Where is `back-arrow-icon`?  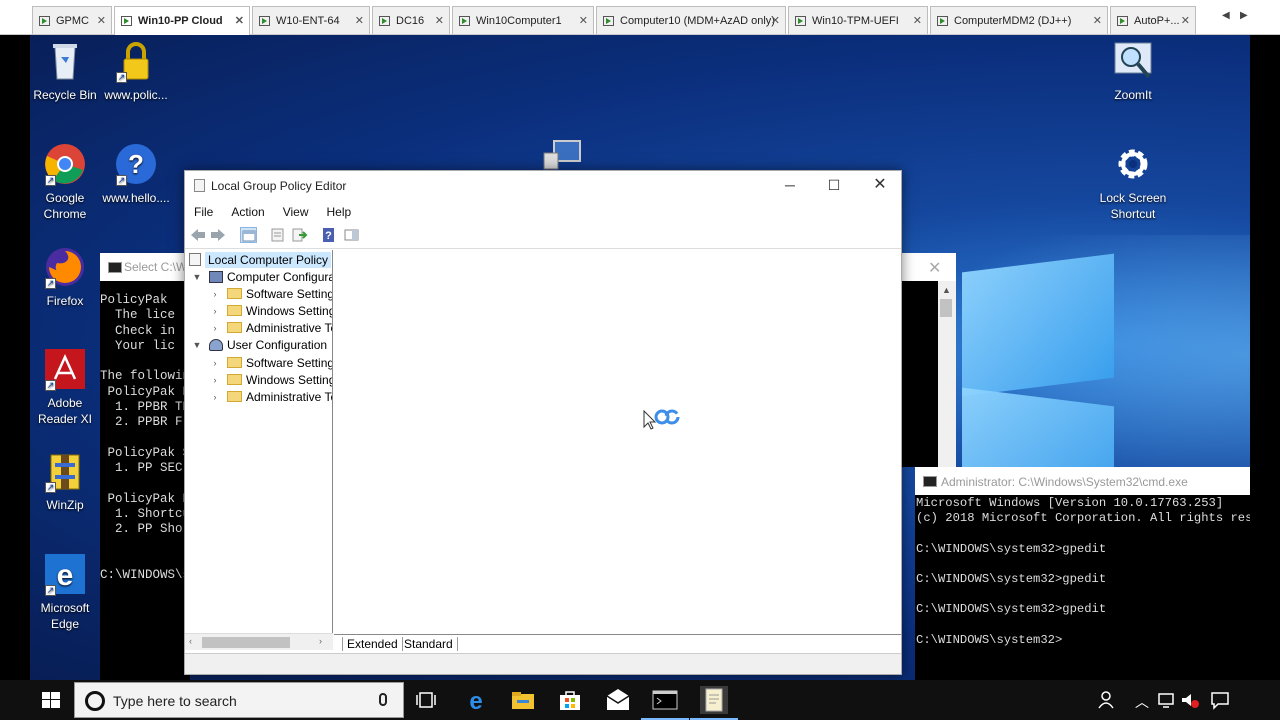 back-arrow-icon is located at coordinates (197, 235).